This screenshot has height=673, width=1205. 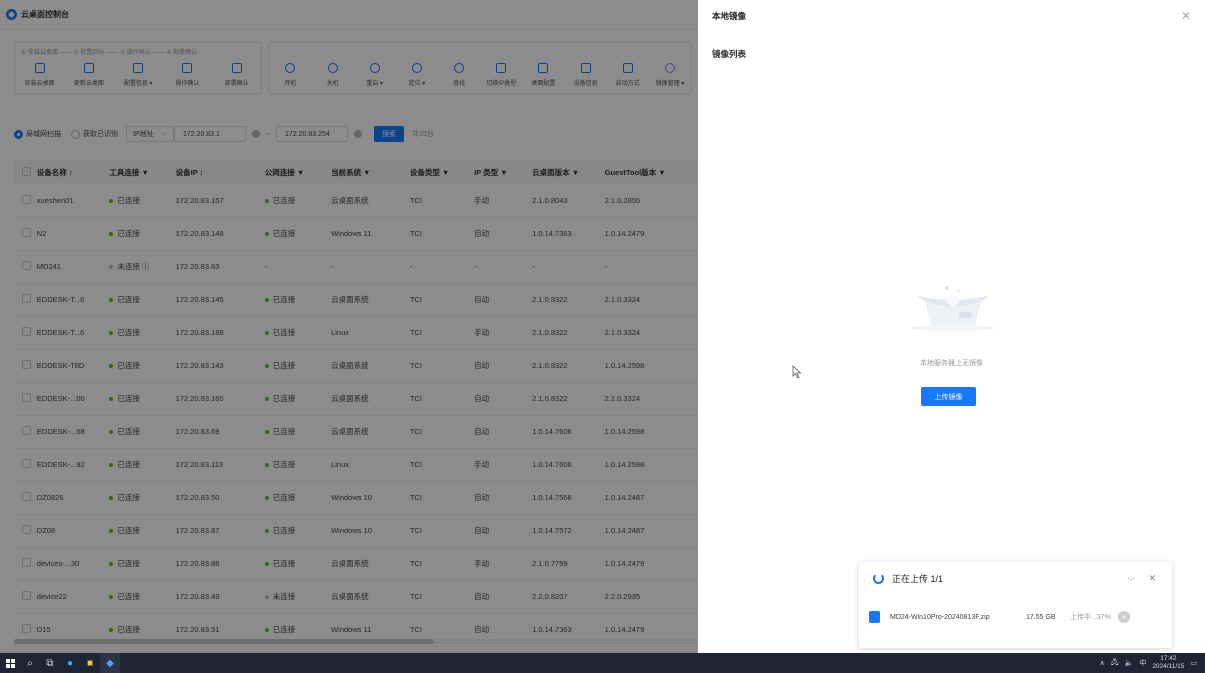 I want to click on upload-title: 正在上传 1/1, so click(x=918, y=579).